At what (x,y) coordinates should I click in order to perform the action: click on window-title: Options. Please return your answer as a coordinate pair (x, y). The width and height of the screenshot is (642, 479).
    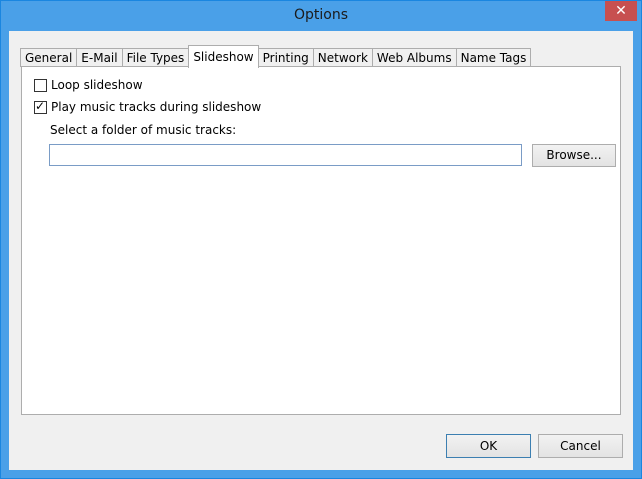
    Looking at the image, I should click on (321, 15).